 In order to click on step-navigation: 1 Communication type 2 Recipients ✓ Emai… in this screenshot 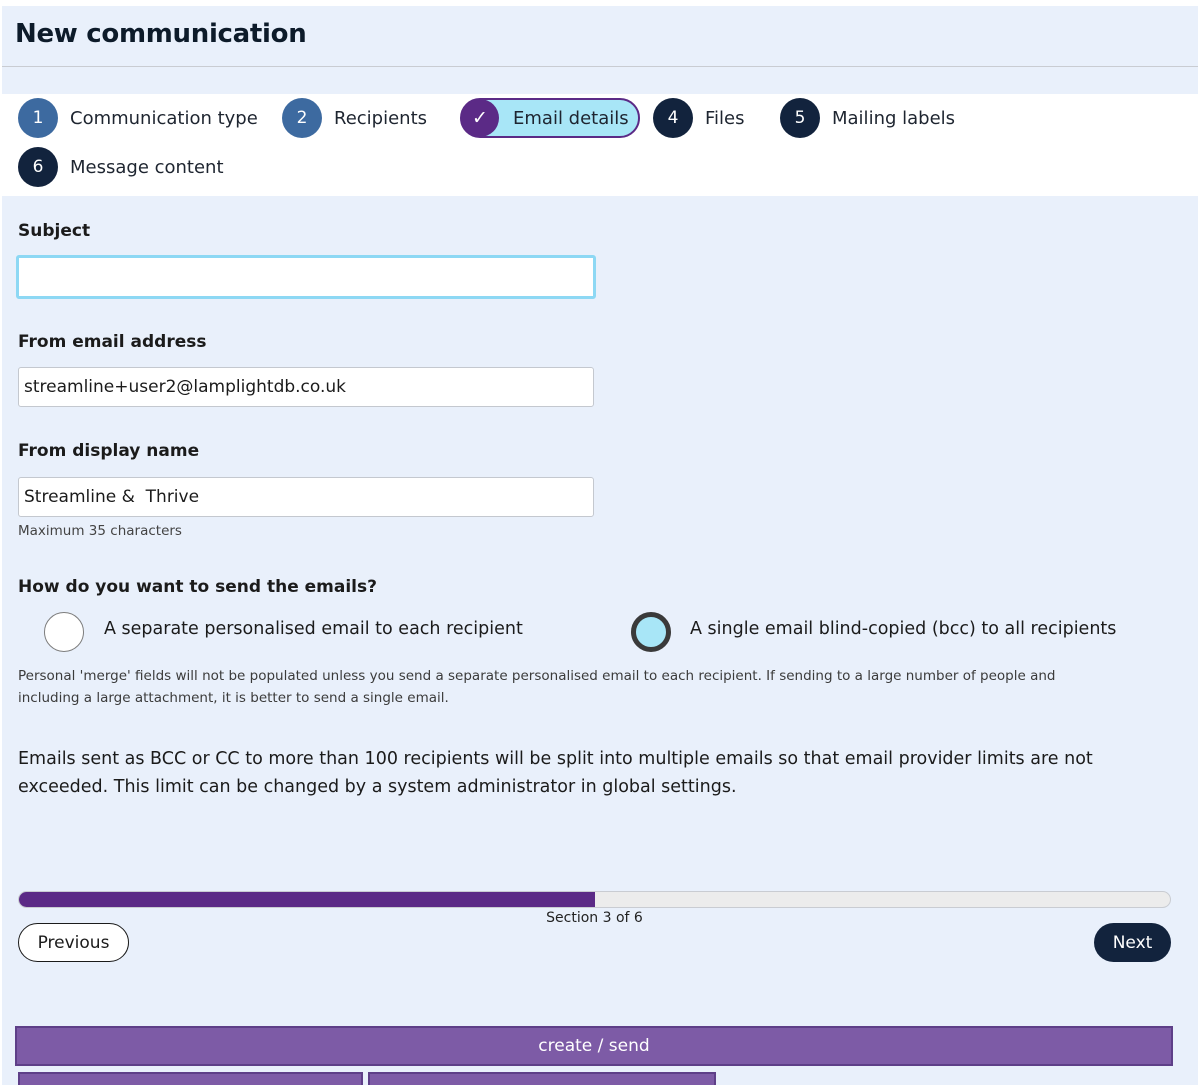, I will do `click(600, 145)`.